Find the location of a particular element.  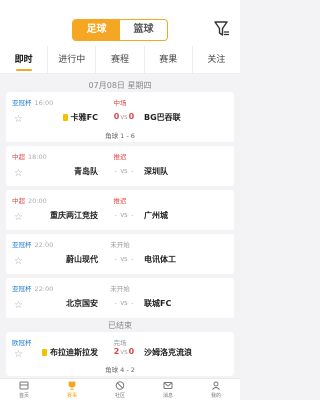

nav-messages: 消息 is located at coordinates (168, 389).